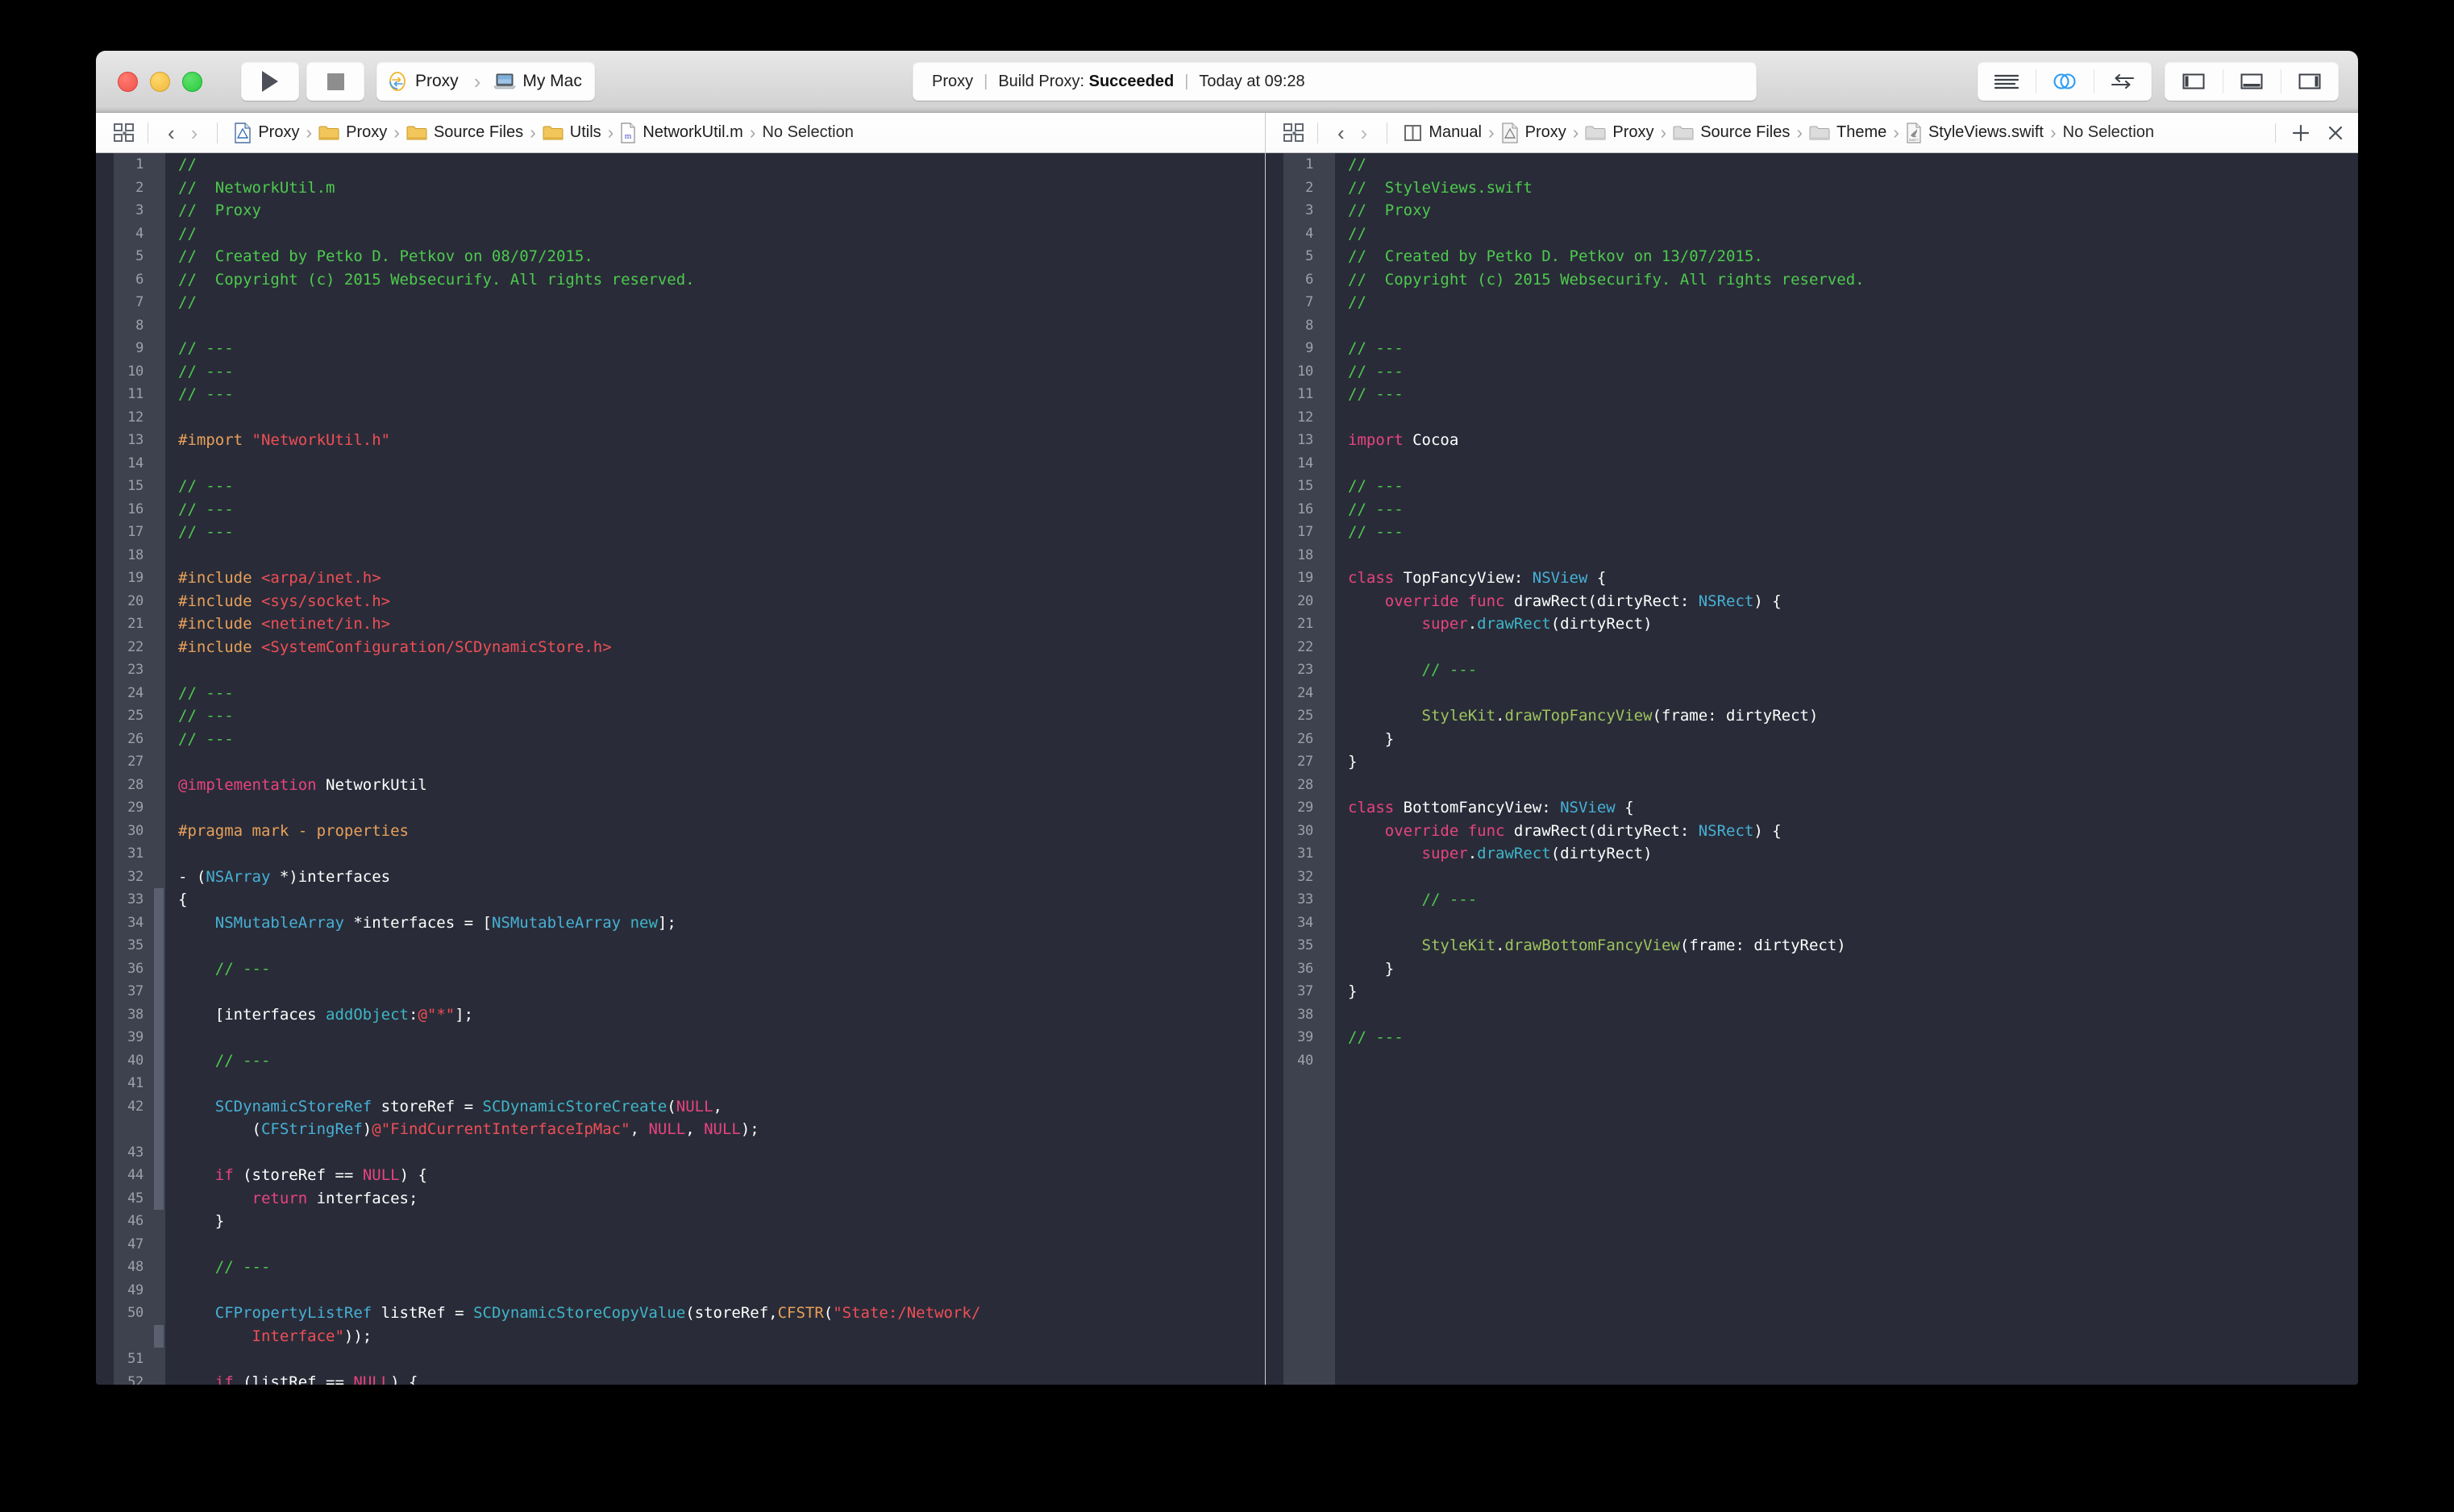 This screenshot has height=1512, width=2454. What do you see at coordinates (1305, 784) in the screenshot?
I see `line-number: 28` at bounding box center [1305, 784].